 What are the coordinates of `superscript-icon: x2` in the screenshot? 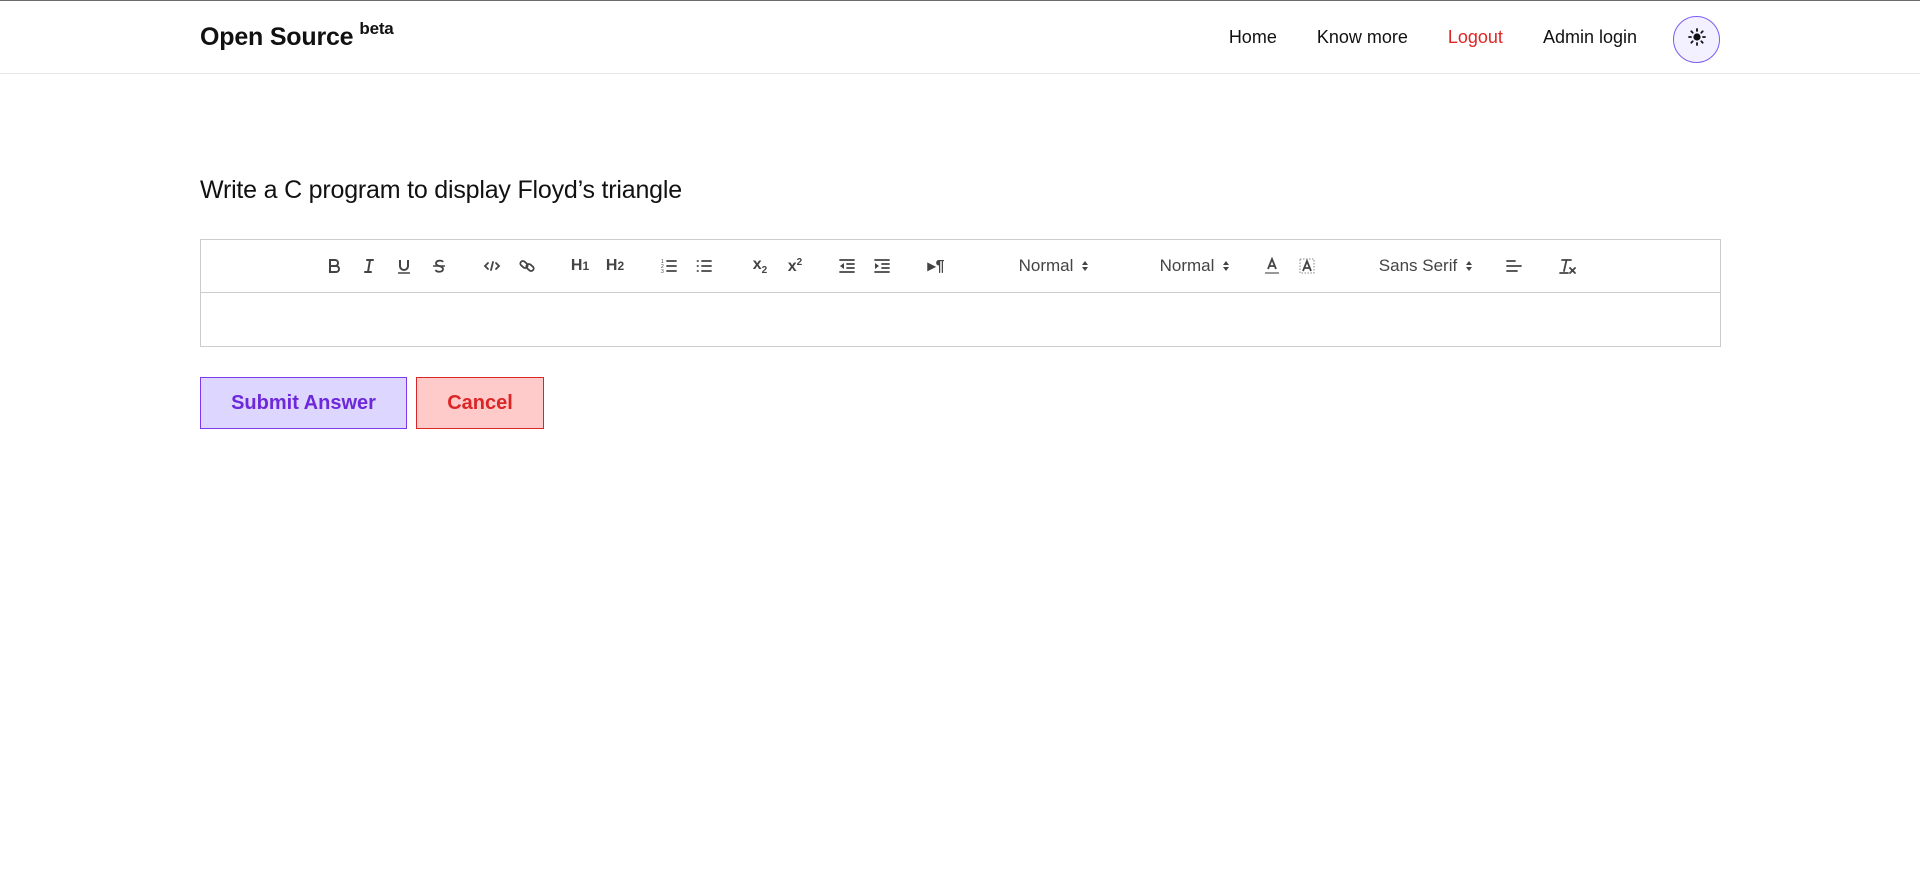 It's located at (795, 265).